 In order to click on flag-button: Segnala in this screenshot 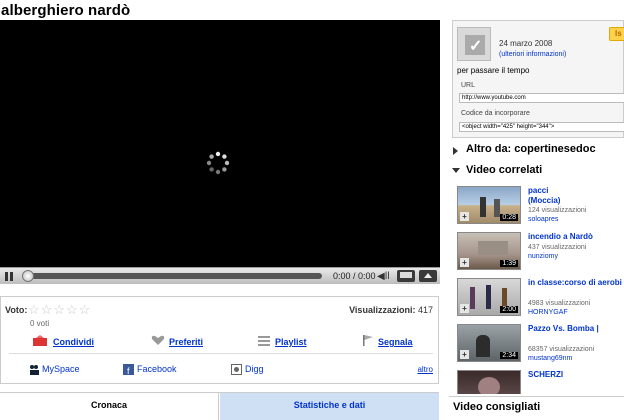, I will do `click(395, 342)`.